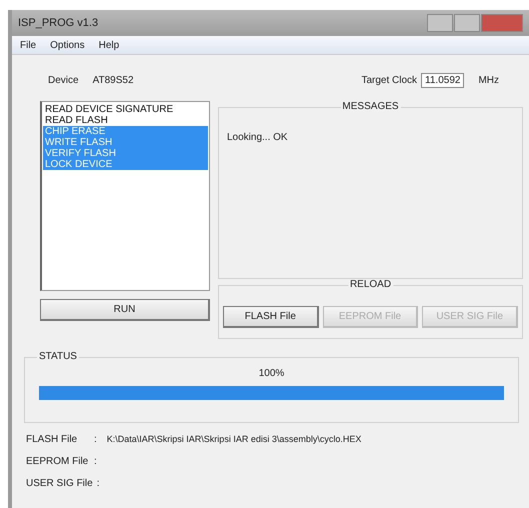 The image size is (529, 508). Describe the element at coordinates (125, 120) in the screenshot. I see `list-item: READ FLASH` at that location.